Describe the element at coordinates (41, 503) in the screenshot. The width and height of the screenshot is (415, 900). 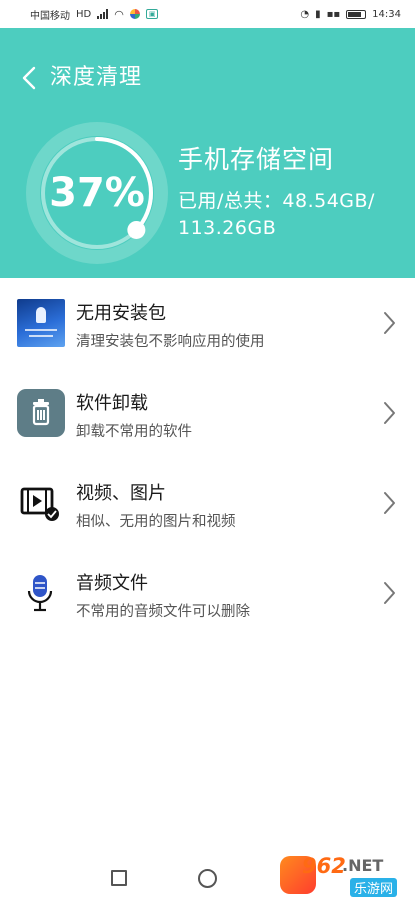
I see `video-icon` at that location.